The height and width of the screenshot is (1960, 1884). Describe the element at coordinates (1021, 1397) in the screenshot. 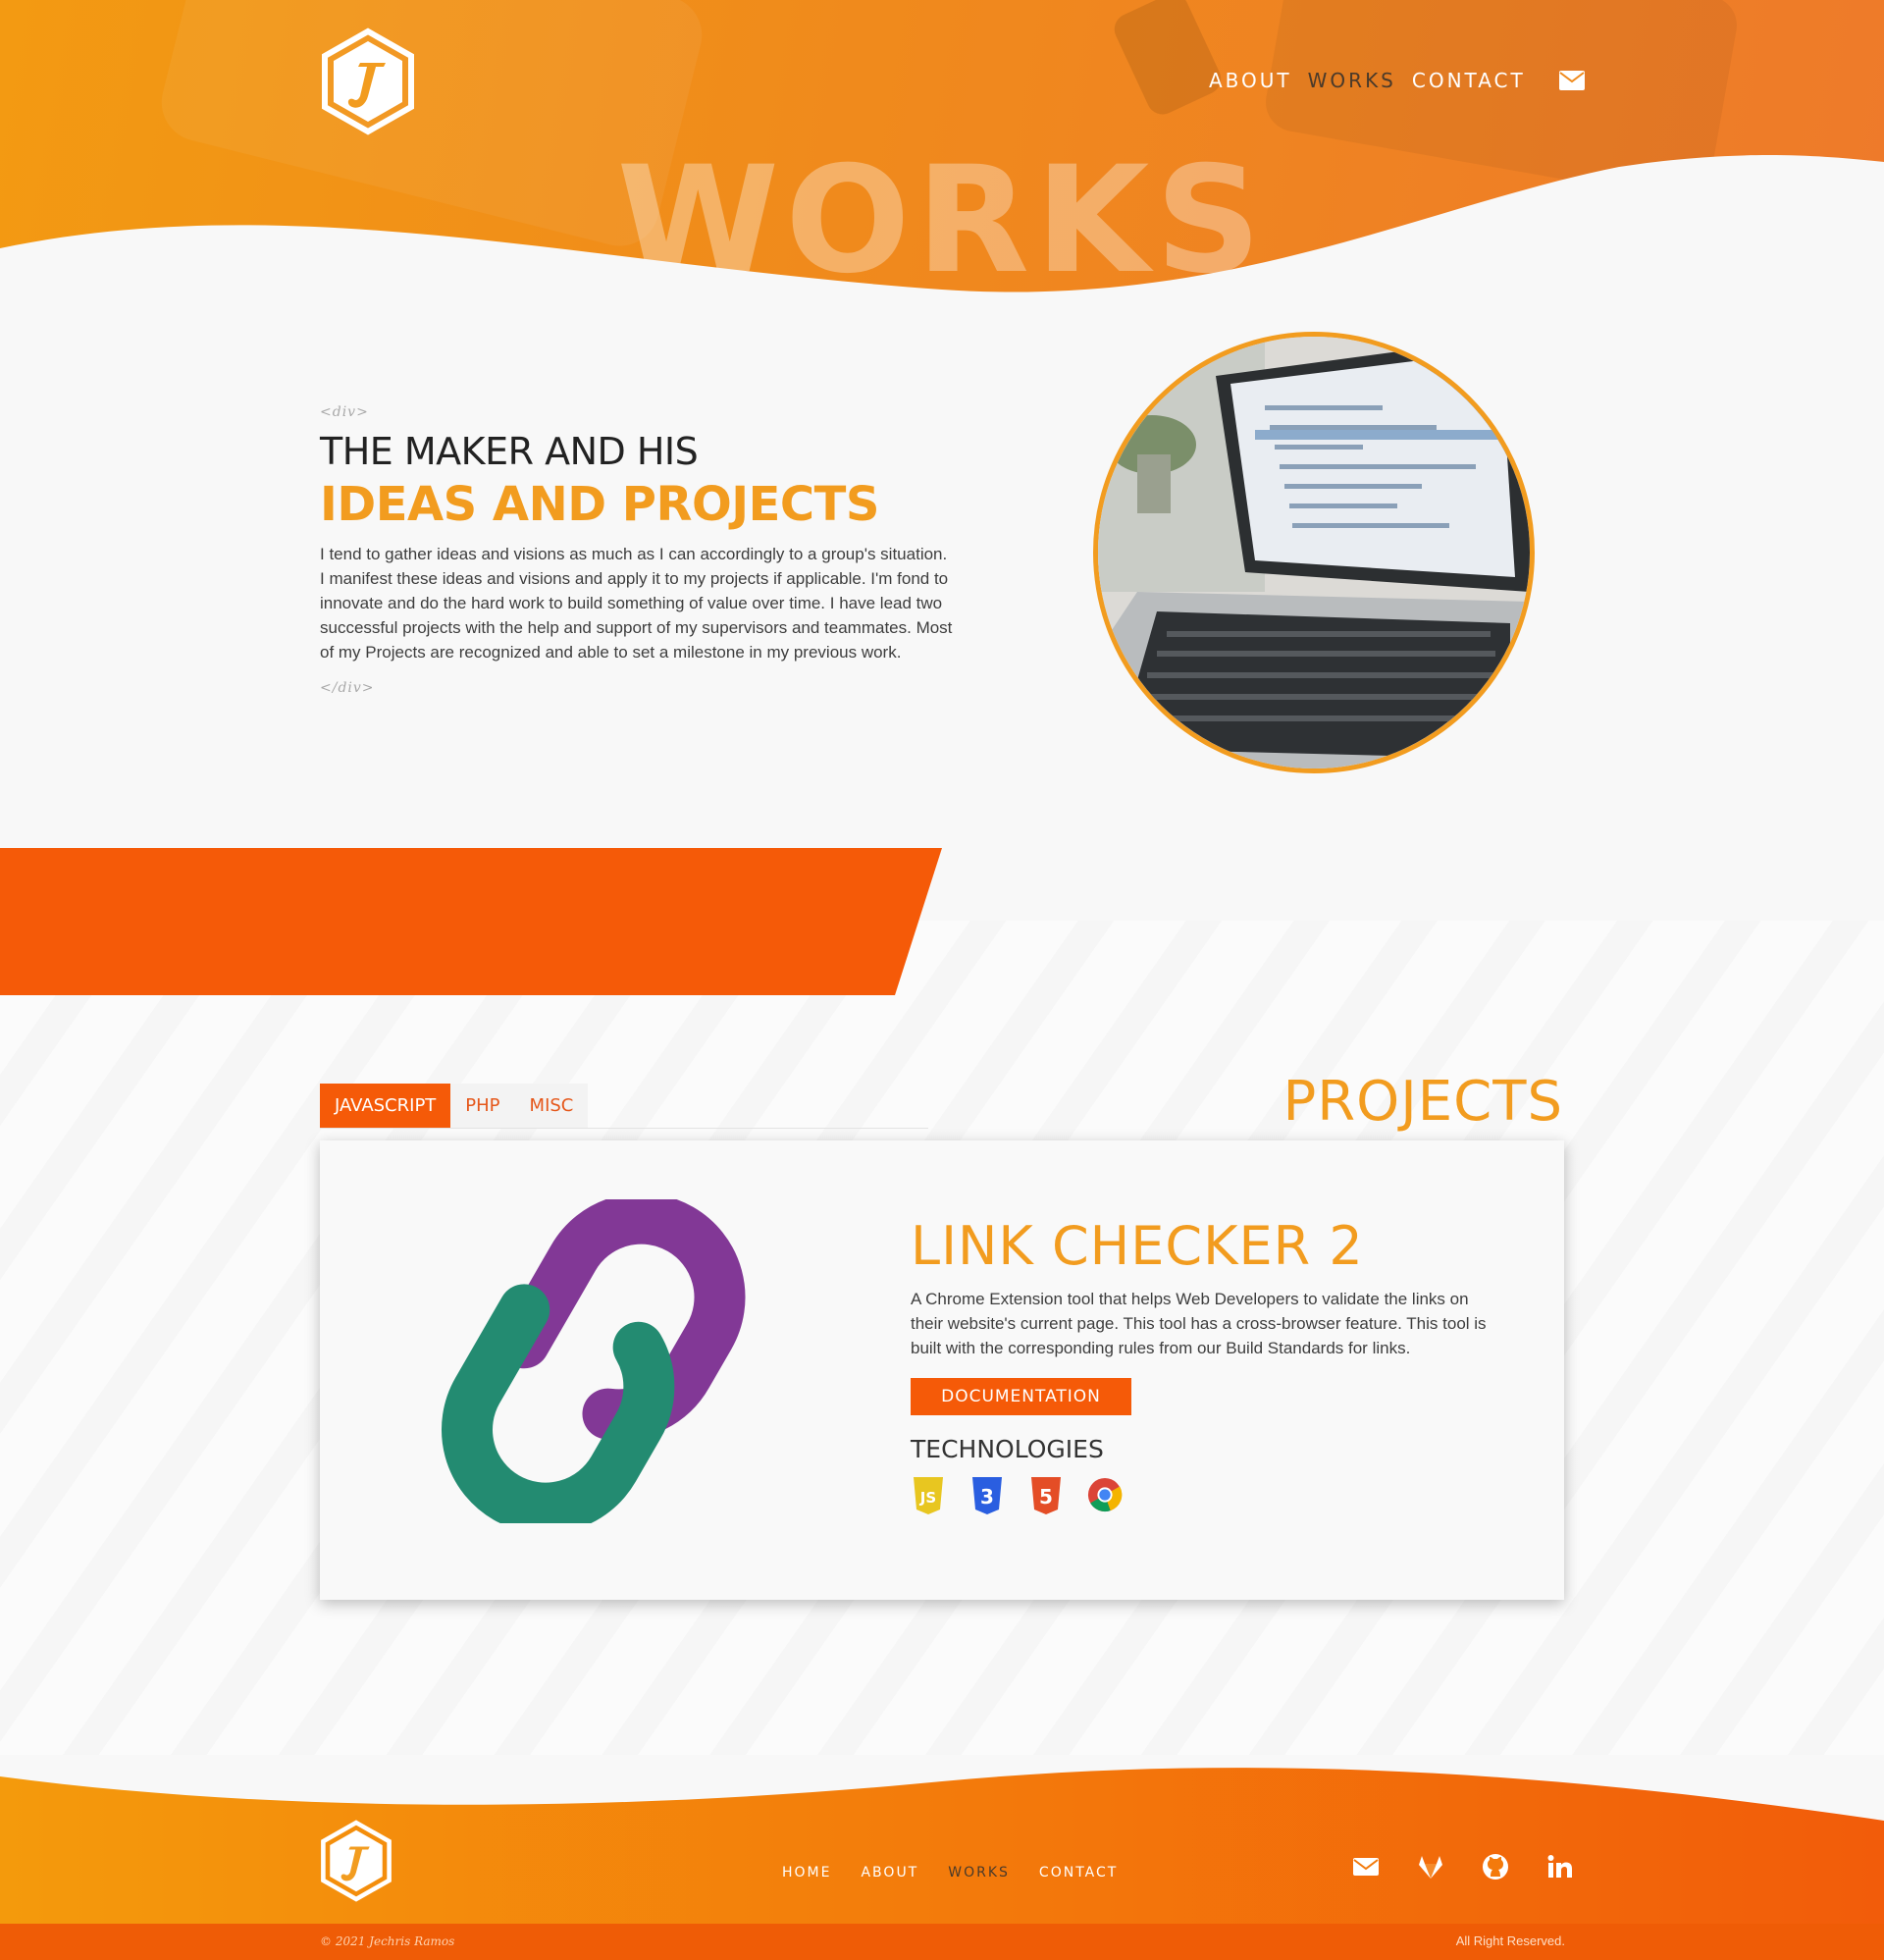

I see `documentation-button: DOCUMENTATION` at that location.